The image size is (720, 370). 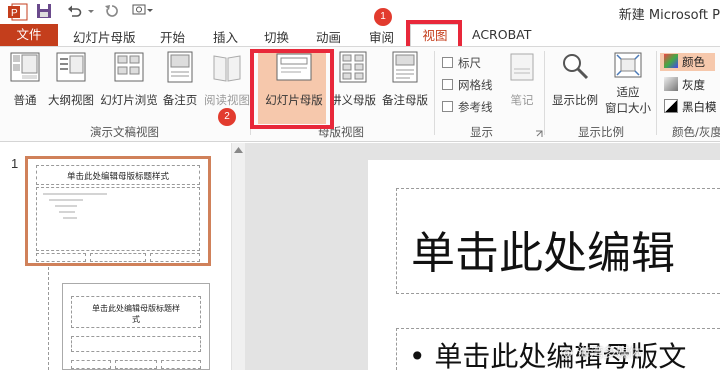 What do you see at coordinates (405, 68) in the screenshot?
I see `notes-master-icon` at bounding box center [405, 68].